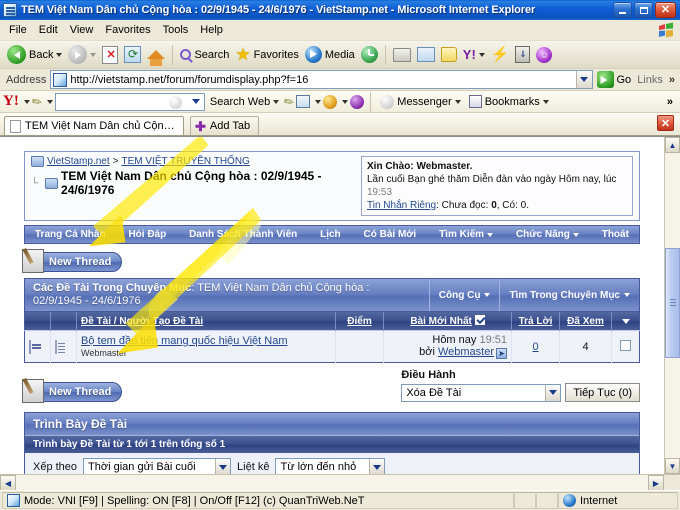  What do you see at coordinates (441, 321) in the screenshot?
I see `col-lastpost-label: Bài Mới Nhất` at bounding box center [441, 321].